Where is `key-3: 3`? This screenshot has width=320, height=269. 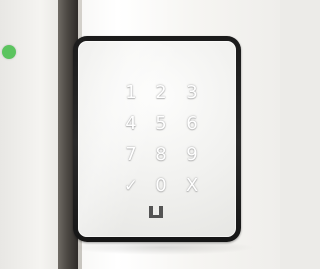
key-3: 3 is located at coordinates (192, 93).